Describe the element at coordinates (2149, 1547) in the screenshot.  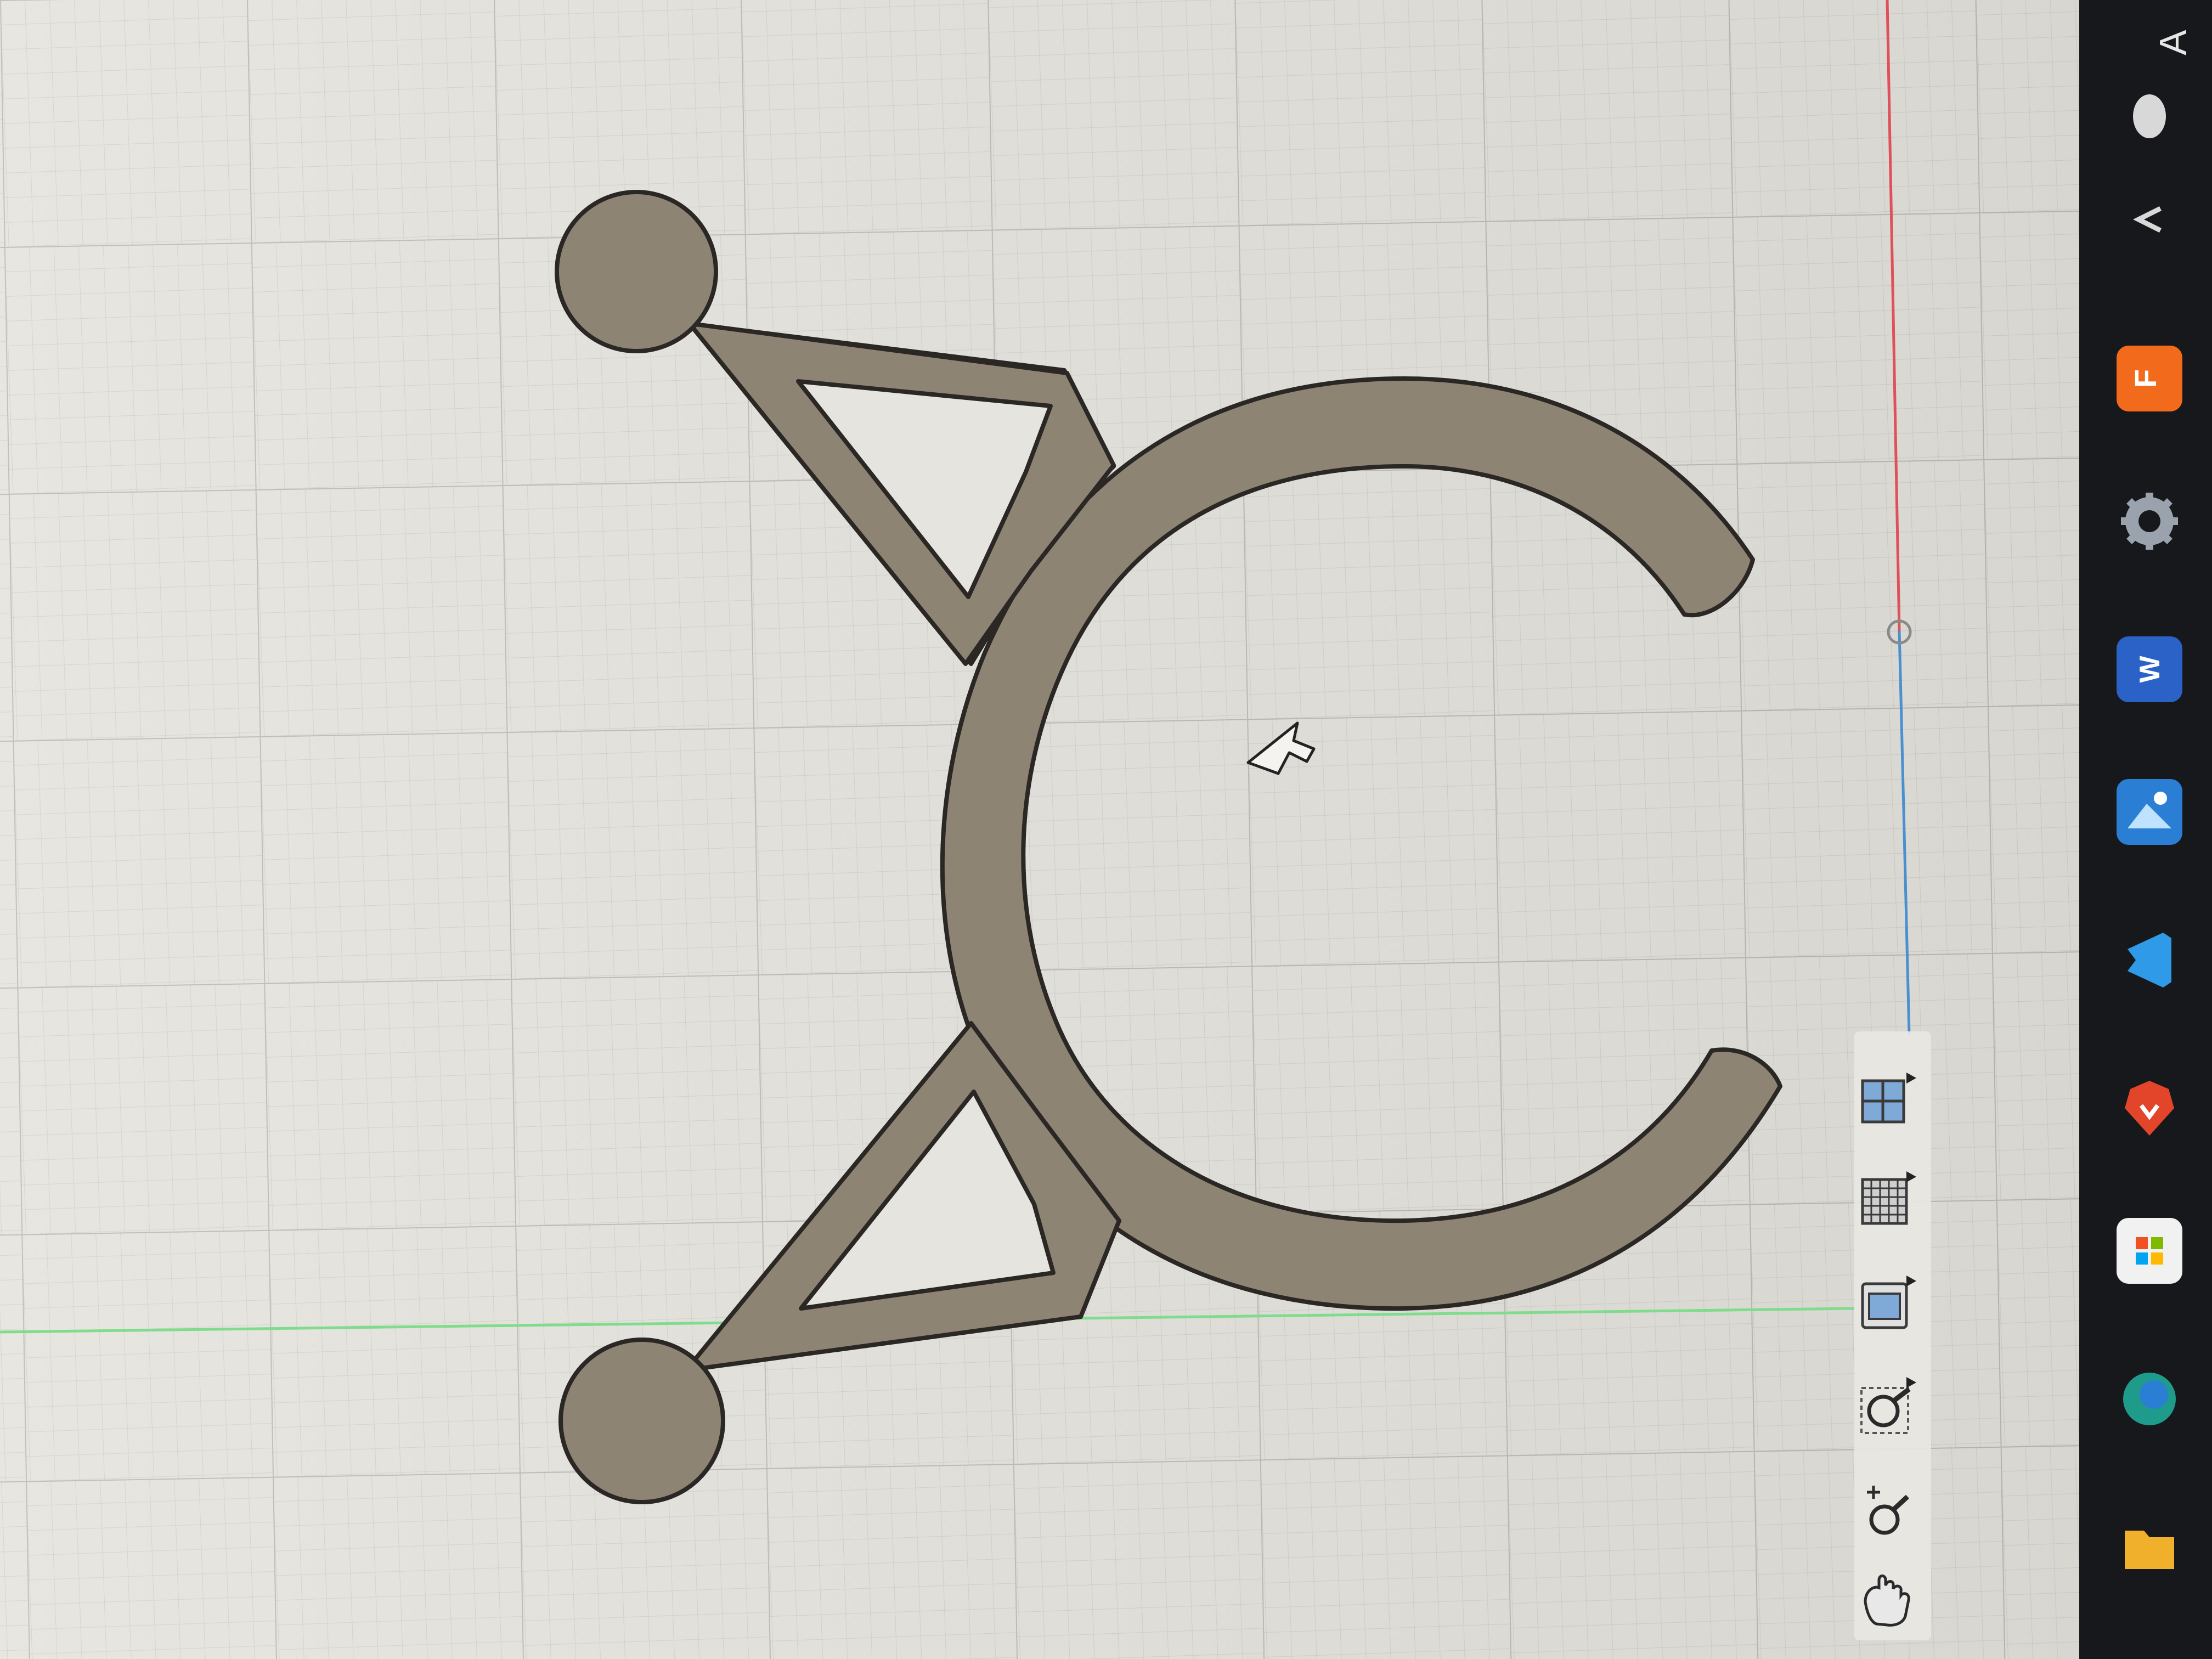
I see `file-explorer-icon` at that location.